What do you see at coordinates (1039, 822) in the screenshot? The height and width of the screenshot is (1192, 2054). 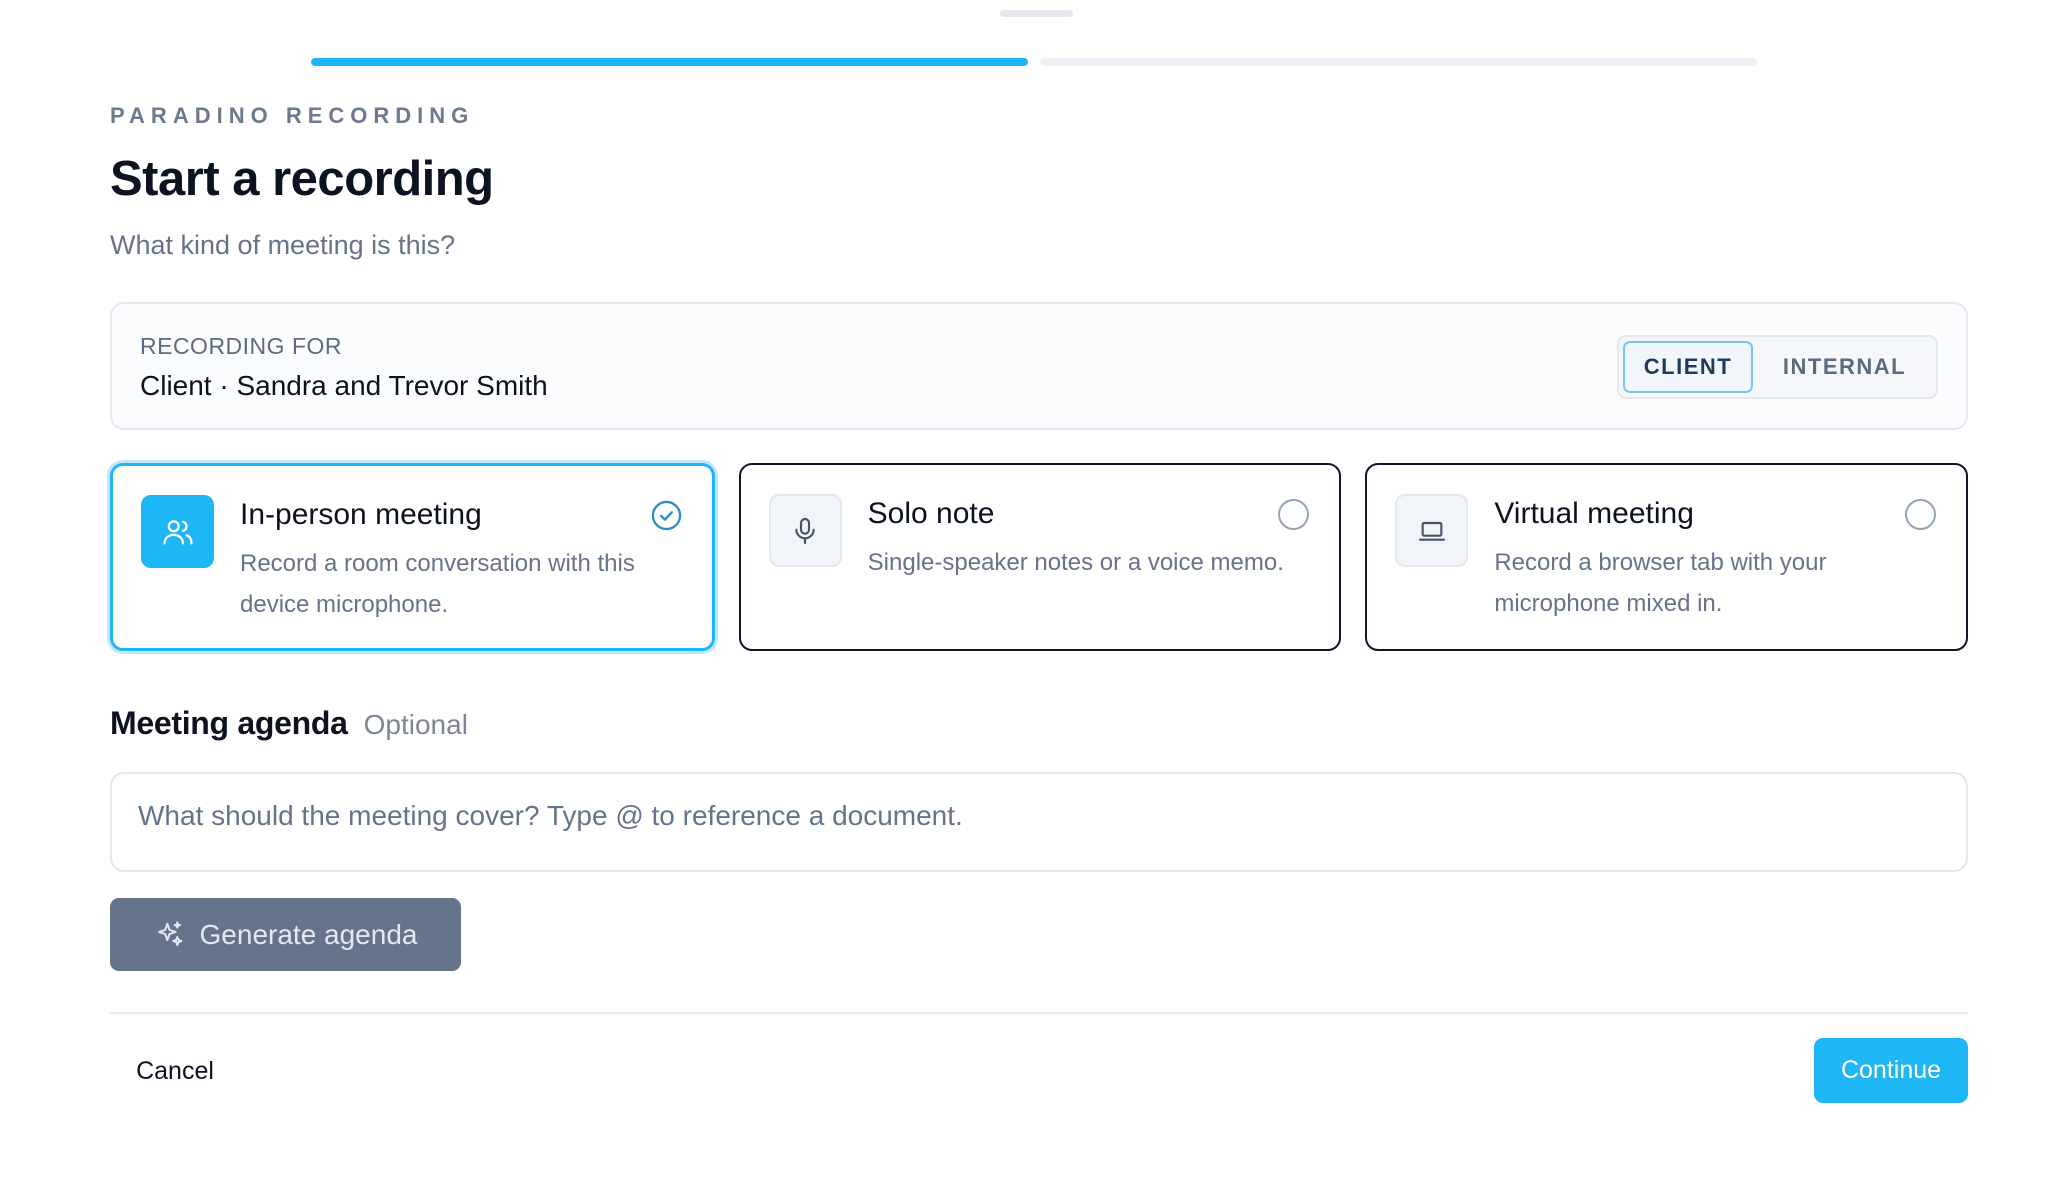 I see `agenda-input` at bounding box center [1039, 822].